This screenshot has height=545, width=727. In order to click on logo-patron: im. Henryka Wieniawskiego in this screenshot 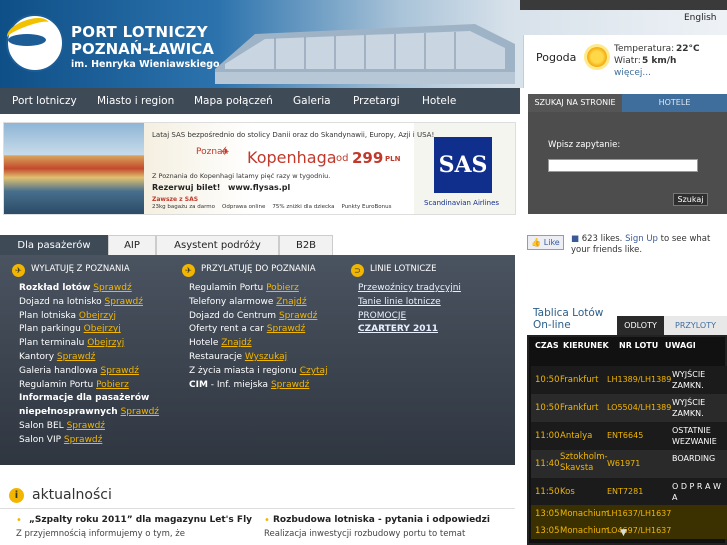, I will do `click(145, 64)`.